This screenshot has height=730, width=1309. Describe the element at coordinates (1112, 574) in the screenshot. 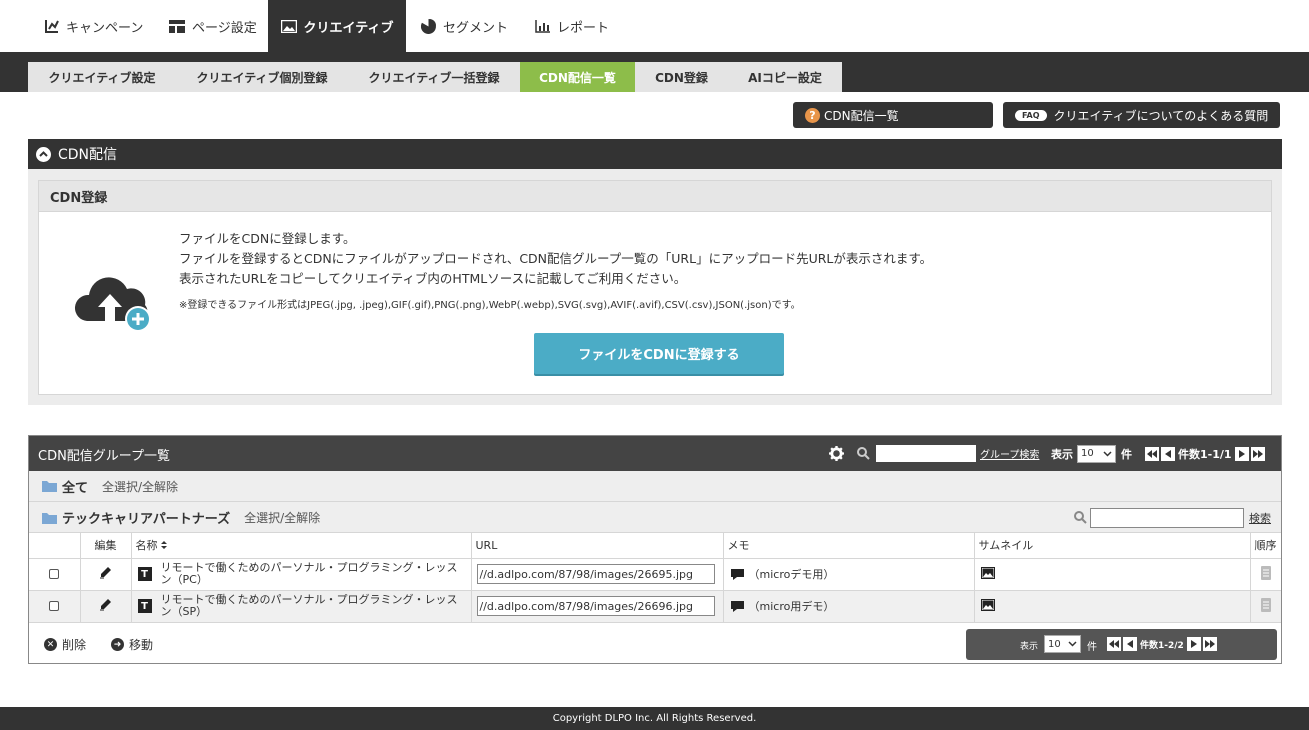

I see `thumbnail-cell` at that location.